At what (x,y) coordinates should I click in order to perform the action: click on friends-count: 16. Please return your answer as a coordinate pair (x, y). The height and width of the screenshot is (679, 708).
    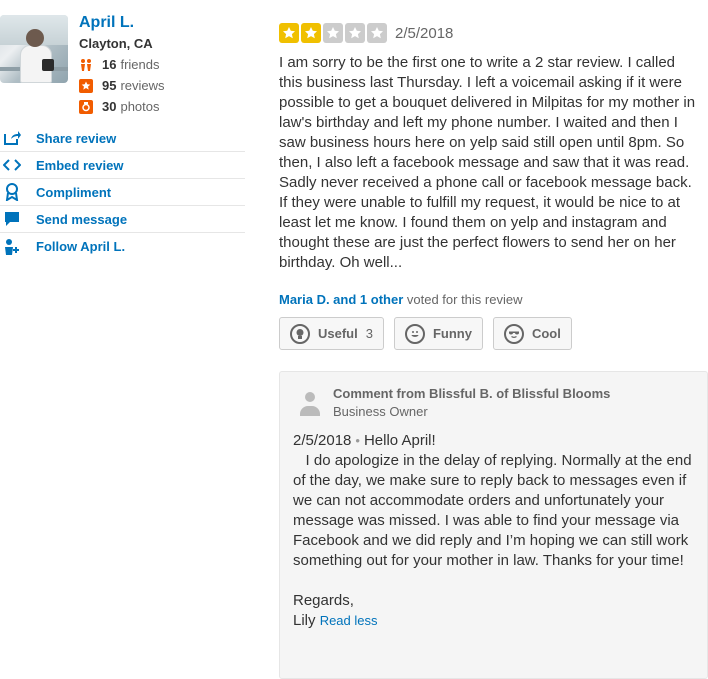
    Looking at the image, I should click on (109, 64).